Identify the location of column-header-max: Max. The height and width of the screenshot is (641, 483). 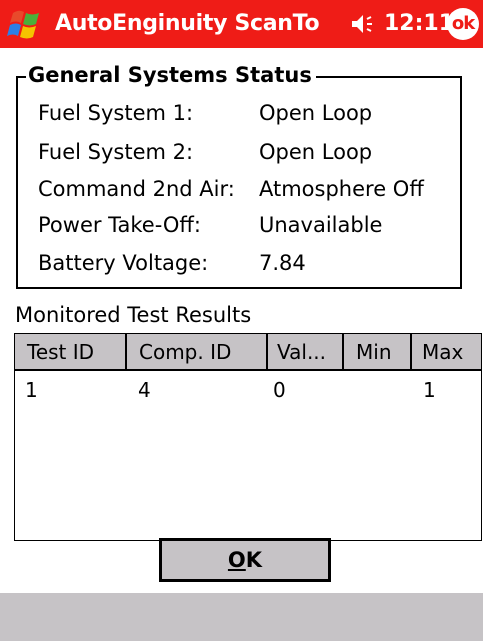
(446, 352).